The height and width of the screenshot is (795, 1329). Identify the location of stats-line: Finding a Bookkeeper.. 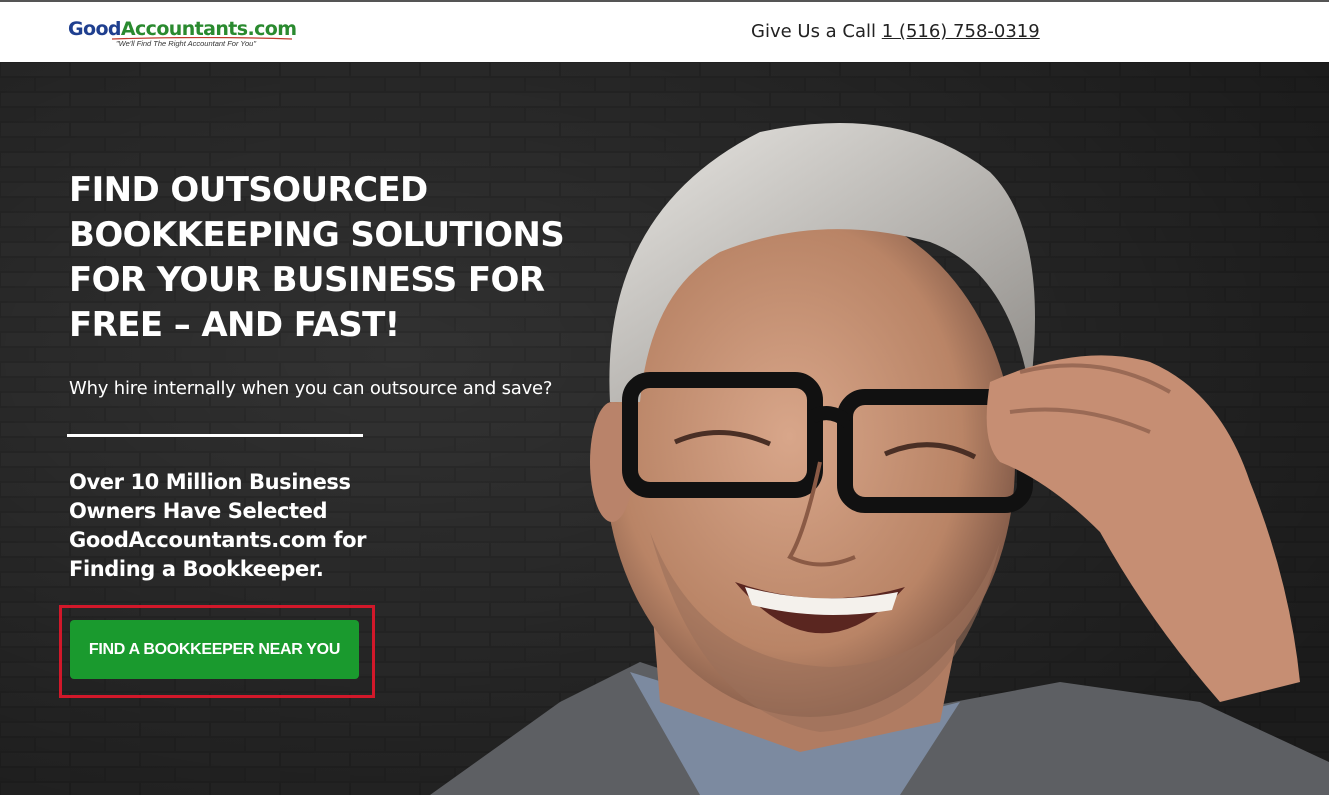
(196, 569).